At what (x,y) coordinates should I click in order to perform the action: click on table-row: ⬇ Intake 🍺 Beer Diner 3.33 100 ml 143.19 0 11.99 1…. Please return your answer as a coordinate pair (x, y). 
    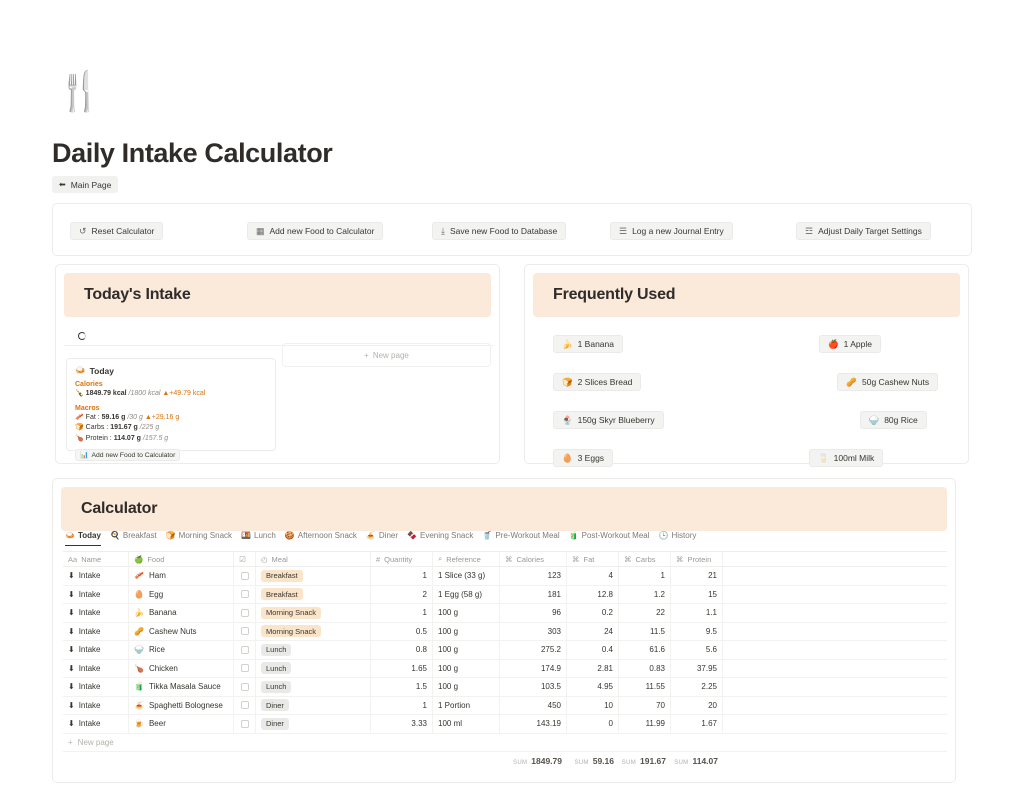
    Looking at the image, I should click on (505, 724).